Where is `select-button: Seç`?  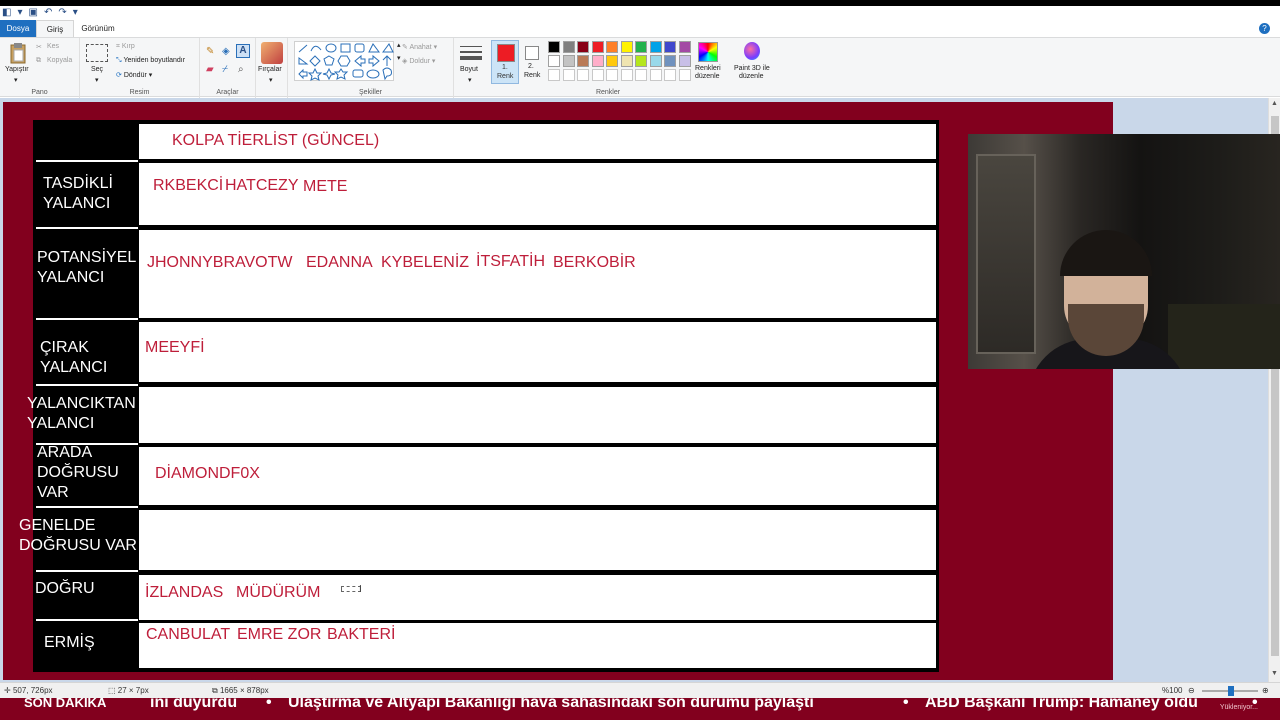 select-button: Seç is located at coordinates (97, 69).